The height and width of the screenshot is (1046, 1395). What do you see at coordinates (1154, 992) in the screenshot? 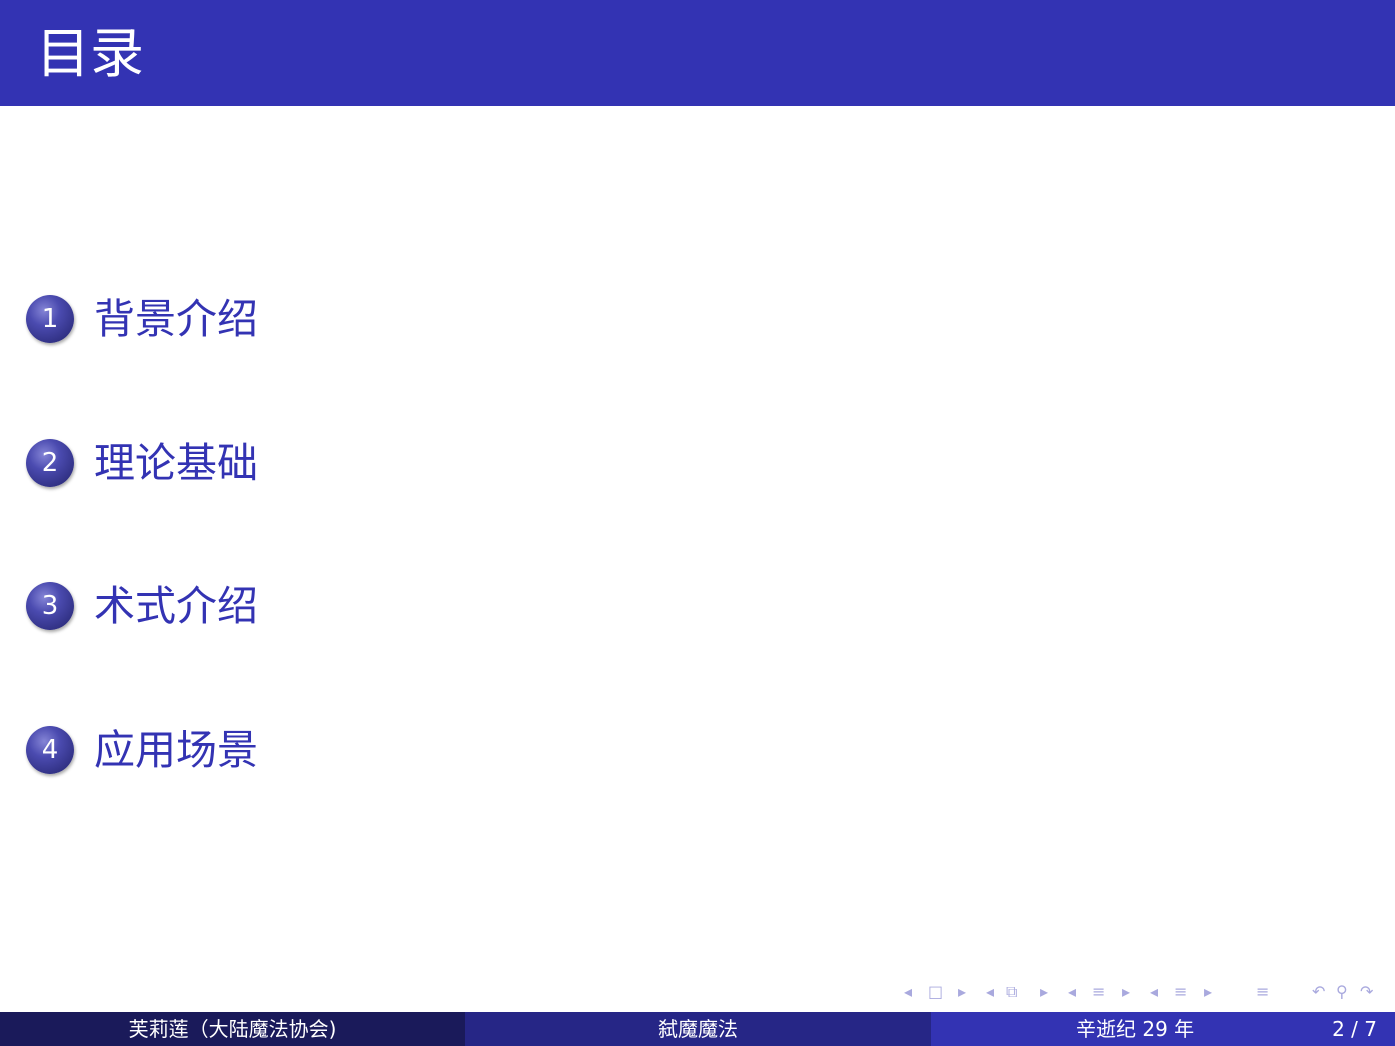
I see `part-prev-icon: ◂` at bounding box center [1154, 992].